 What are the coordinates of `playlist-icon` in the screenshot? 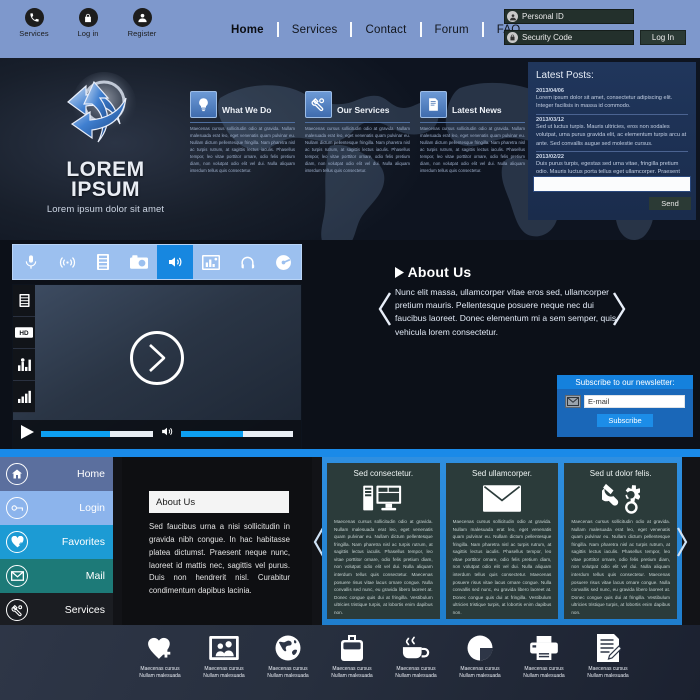 It's located at (24, 301).